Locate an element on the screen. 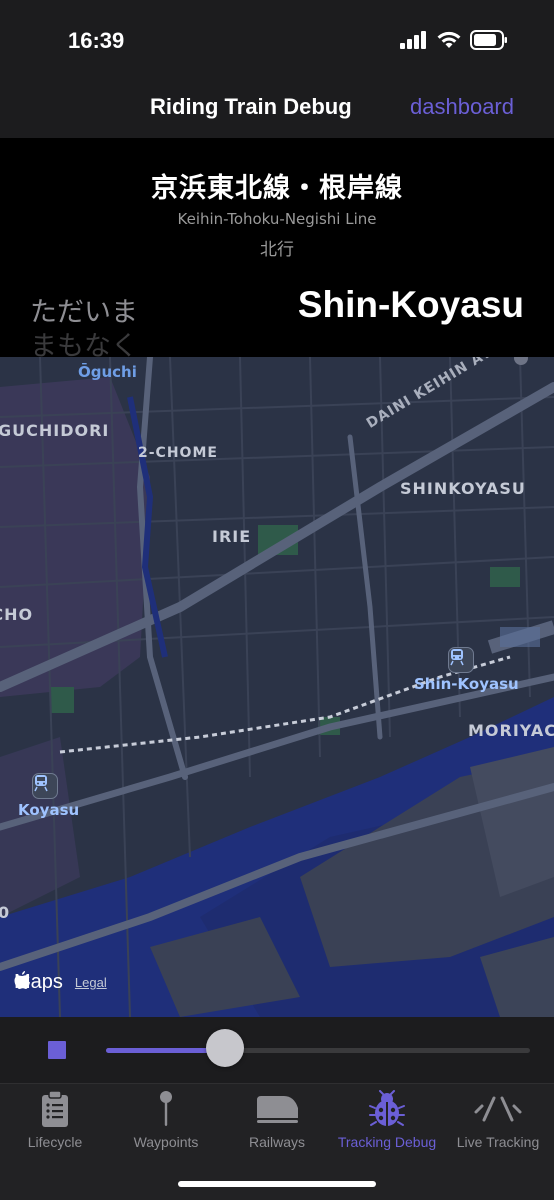 The image size is (554, 1200). pin-icon is located at coordinates (166, 1109).